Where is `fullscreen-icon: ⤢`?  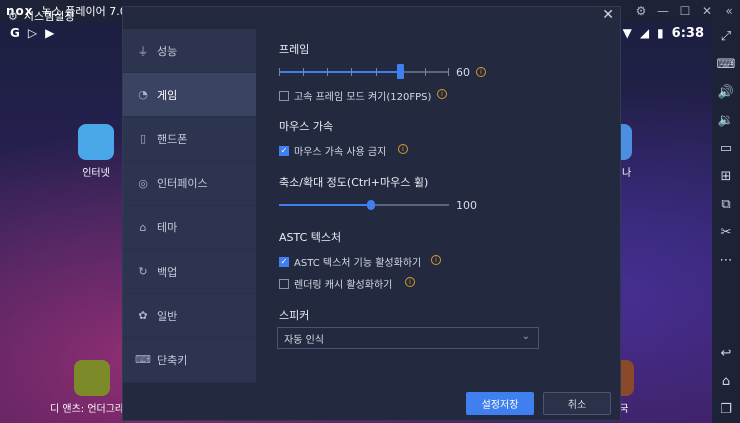 fullscreen-icon: ⤢ is located at coordinates (726, 36).